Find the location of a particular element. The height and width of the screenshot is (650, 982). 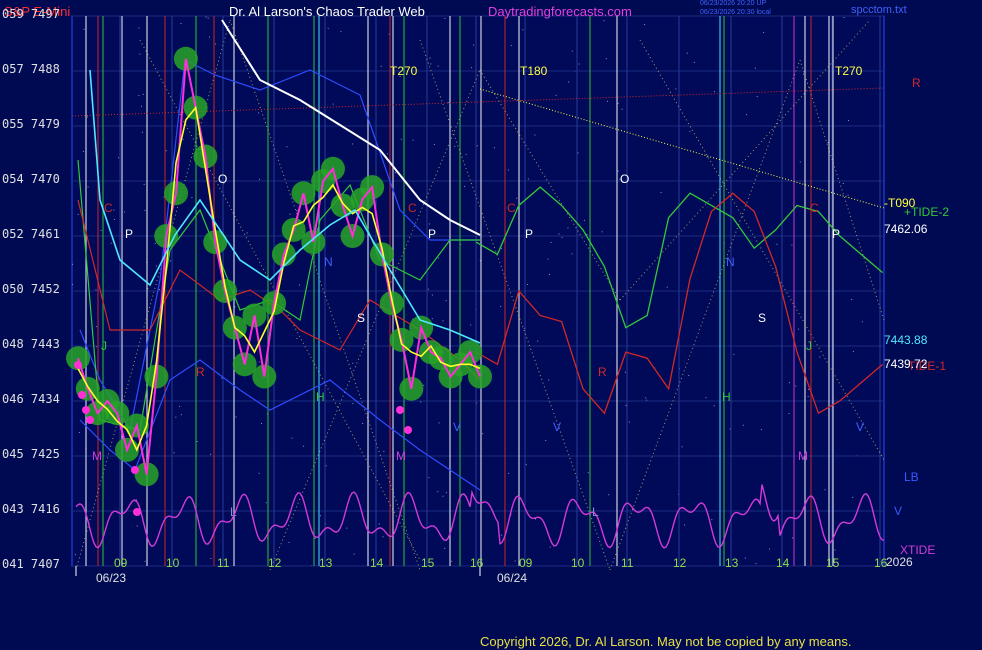

cycle-marker: O is located at coordinates (222, 179).